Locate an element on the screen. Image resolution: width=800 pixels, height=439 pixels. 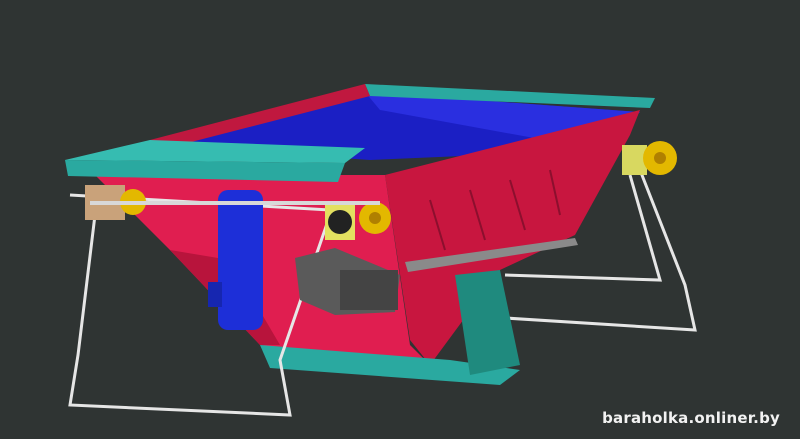
blue-motor-flange is located at coordinates (215, 294).